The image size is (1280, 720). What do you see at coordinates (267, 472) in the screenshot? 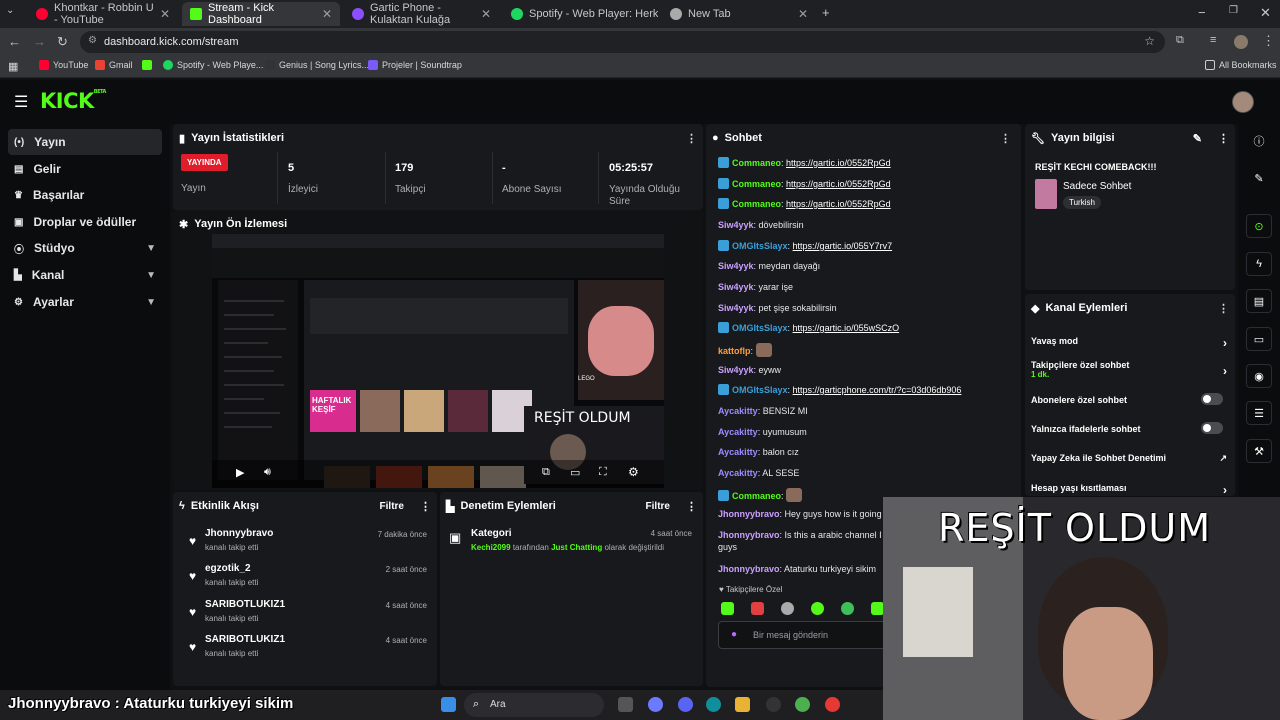
I see `volume-icon: 🔊︎` at bounding box center [267, 472].